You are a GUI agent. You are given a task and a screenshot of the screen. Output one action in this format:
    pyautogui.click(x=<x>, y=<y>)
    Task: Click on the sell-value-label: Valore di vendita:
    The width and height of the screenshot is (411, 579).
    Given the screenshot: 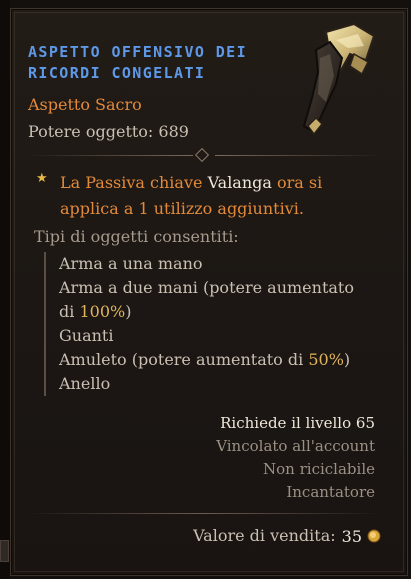 What is the action you would take?
    pyautogui.click(x=264, y=535)
    